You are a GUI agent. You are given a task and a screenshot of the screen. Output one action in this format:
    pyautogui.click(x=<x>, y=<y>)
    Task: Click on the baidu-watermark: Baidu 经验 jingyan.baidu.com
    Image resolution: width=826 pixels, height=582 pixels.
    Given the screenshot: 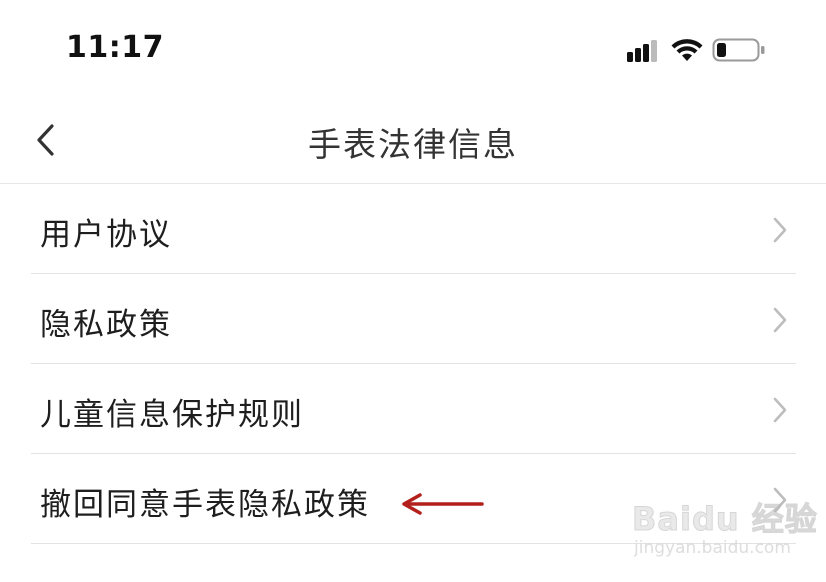 What is the action you would take?
    pyautogui.click(x=725, y=530)
    